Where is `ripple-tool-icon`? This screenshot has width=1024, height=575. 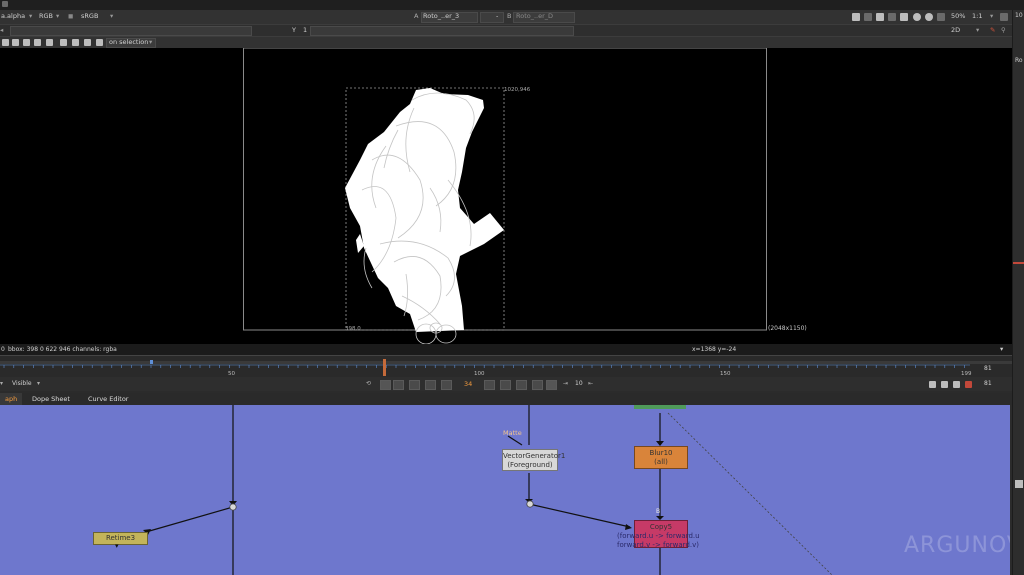 ripple-tool-icon is located at coordinates (99, 42).